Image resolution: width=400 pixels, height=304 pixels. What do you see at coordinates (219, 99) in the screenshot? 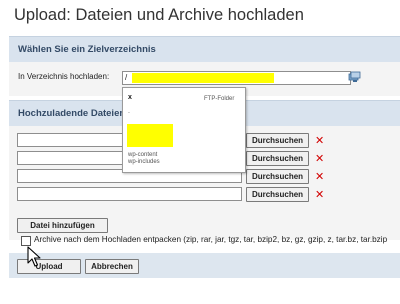
I see `dropdown-item-type: FTP-Folder` at bounding box center [219, 99].